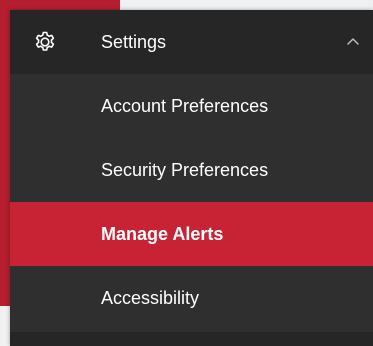 The width and height of the screenshot is (373, 346). Describe the element at coordinates (45, 41) in the screenshot. I see `gear-icon` at that location.